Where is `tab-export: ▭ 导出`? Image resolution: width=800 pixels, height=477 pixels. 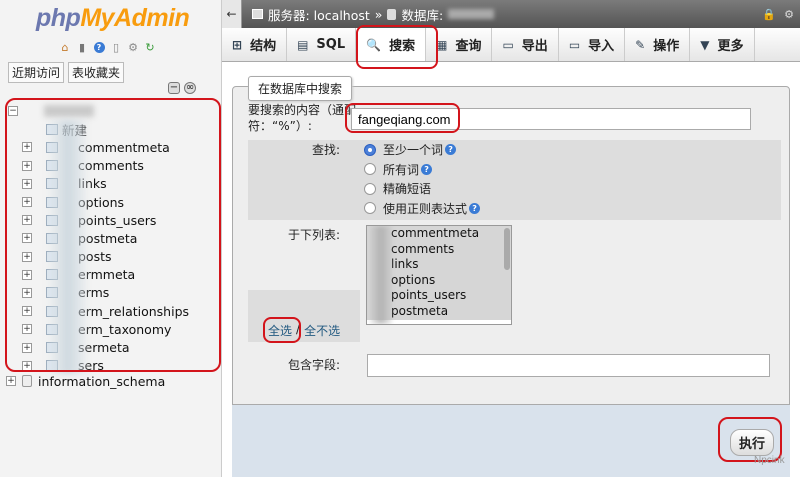
tab-export: ▭ 导出 is located at coordinates (525, 44).